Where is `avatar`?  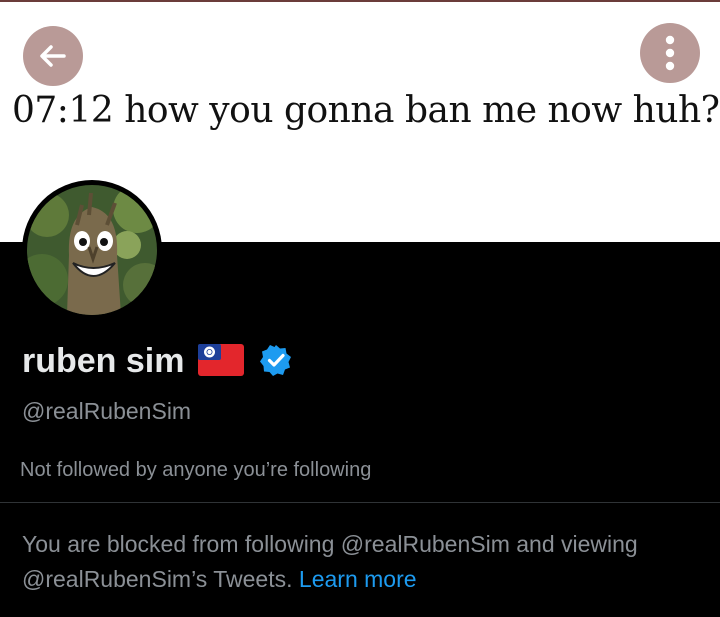
avatar is located at coordinates (92, 250).